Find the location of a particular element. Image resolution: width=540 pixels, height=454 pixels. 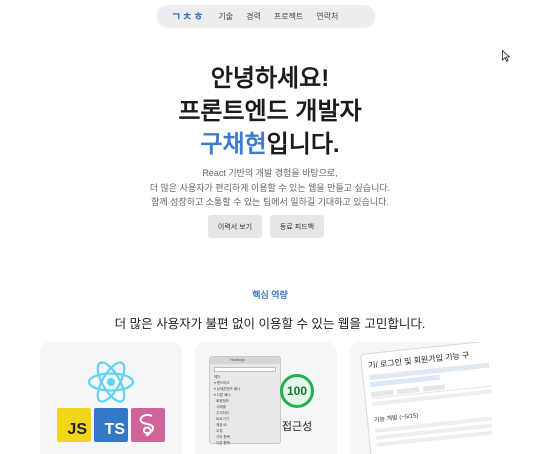

tech-stack-card: JS TS is located at coordinates (111, 398).